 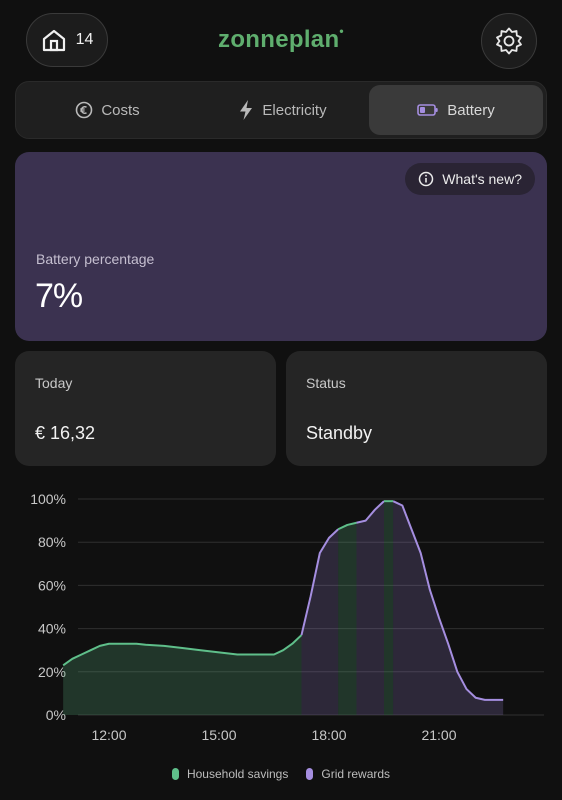 I want to click on battery-percentage-label: Battery percentage, so click(x=95, y=259).